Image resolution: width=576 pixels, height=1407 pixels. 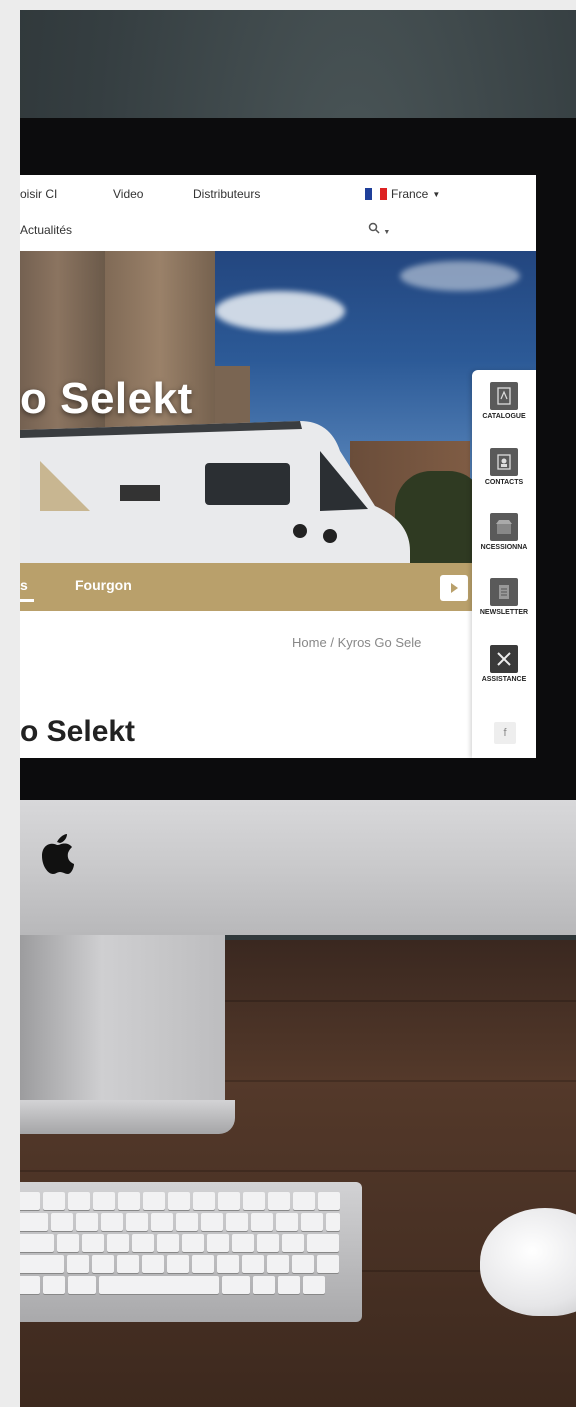 What do you see at coordinates (309, 642) in the screenshot?
I see `breadcrumb-home: Home` at bounding box center [309, 642].